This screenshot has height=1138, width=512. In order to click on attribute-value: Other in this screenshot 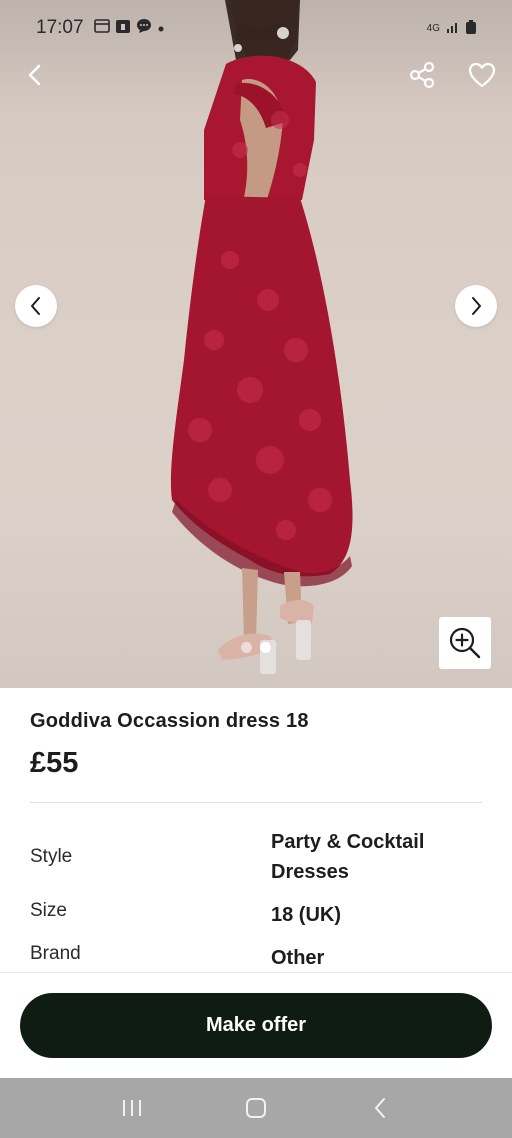, I will do `click(298, 958)`.